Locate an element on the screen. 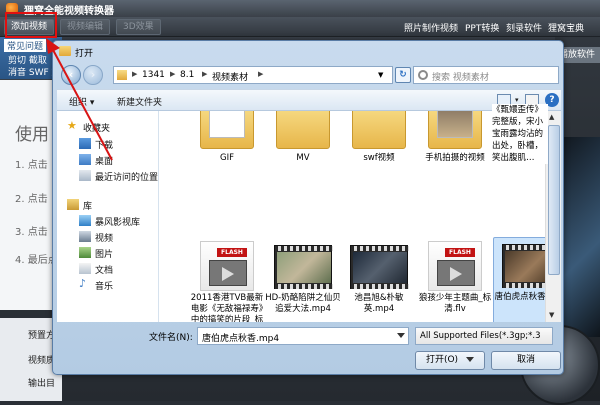 This screenshot has width=600, height=405. nav-pictures: 图片 is located at coordinates (108, 253).